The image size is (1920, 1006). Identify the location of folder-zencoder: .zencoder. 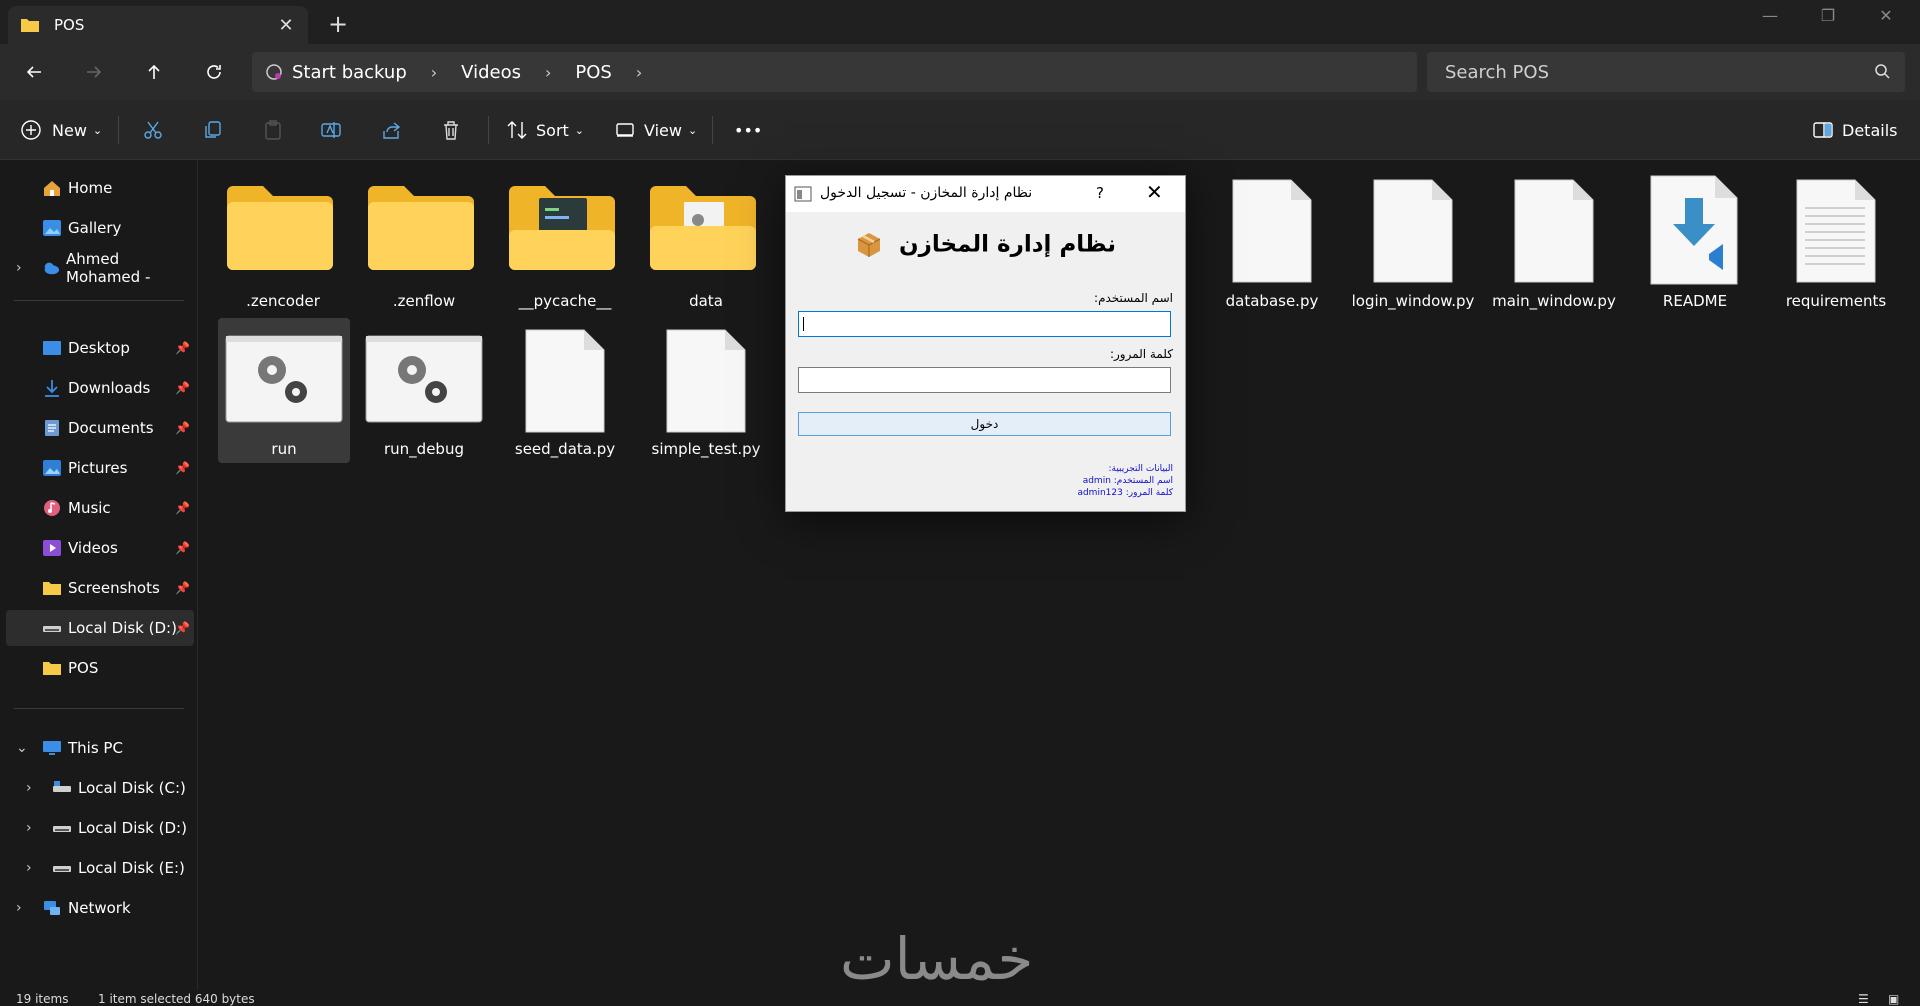
(283, 248).